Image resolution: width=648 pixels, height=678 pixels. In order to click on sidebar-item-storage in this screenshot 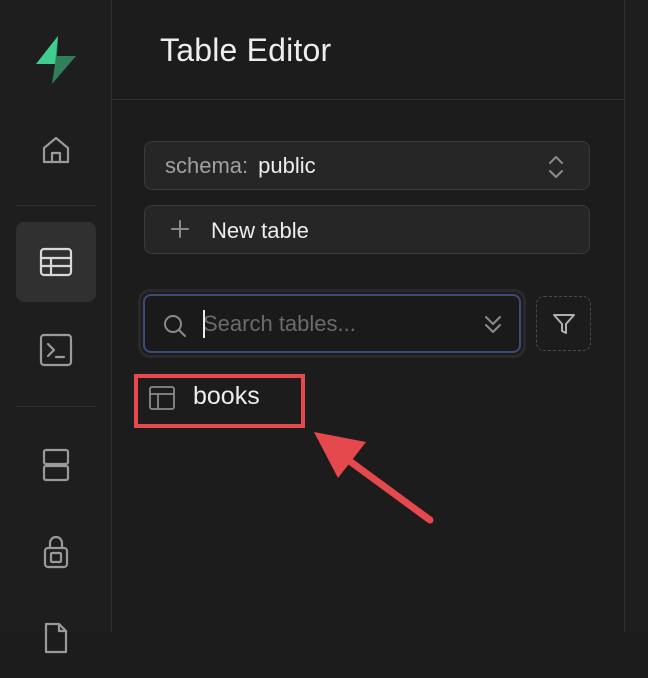, I will do `click(56, 638)`.